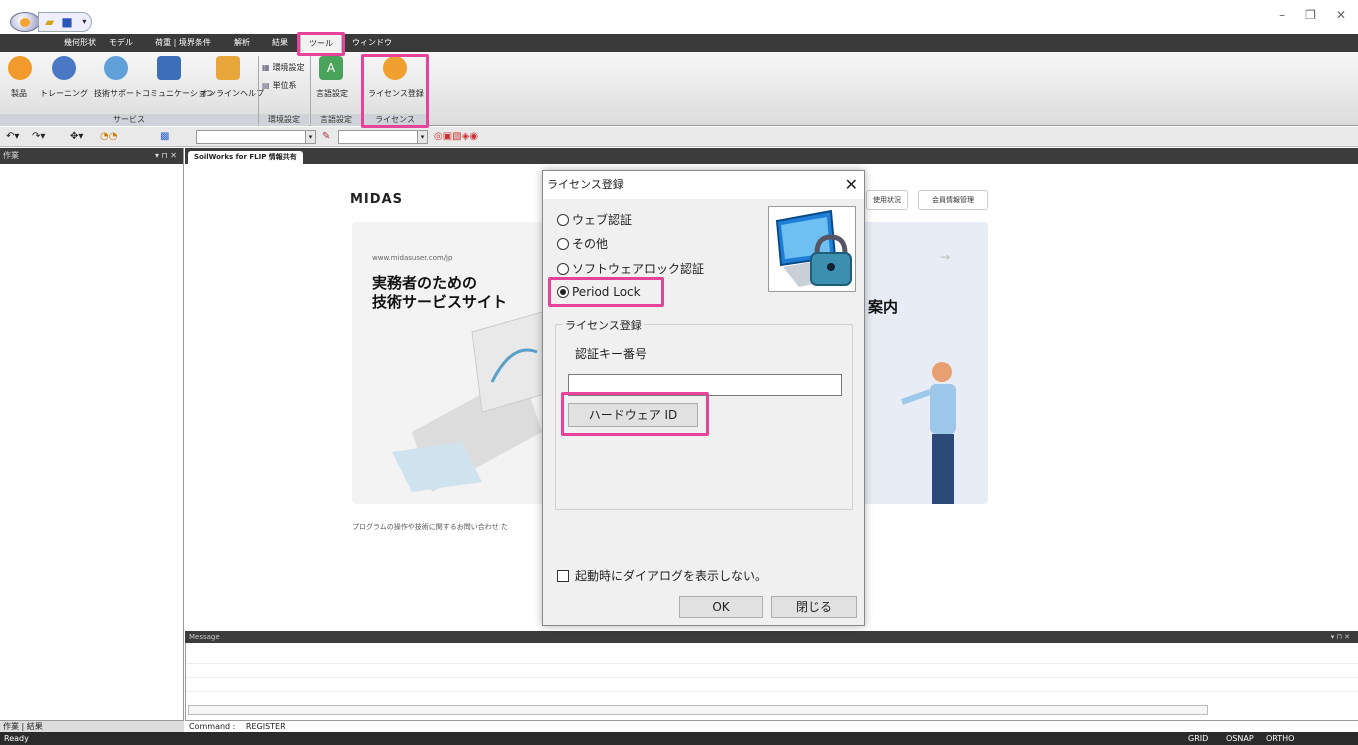  I want to click on command-line: Command : REGISTER, so click(771, 726).